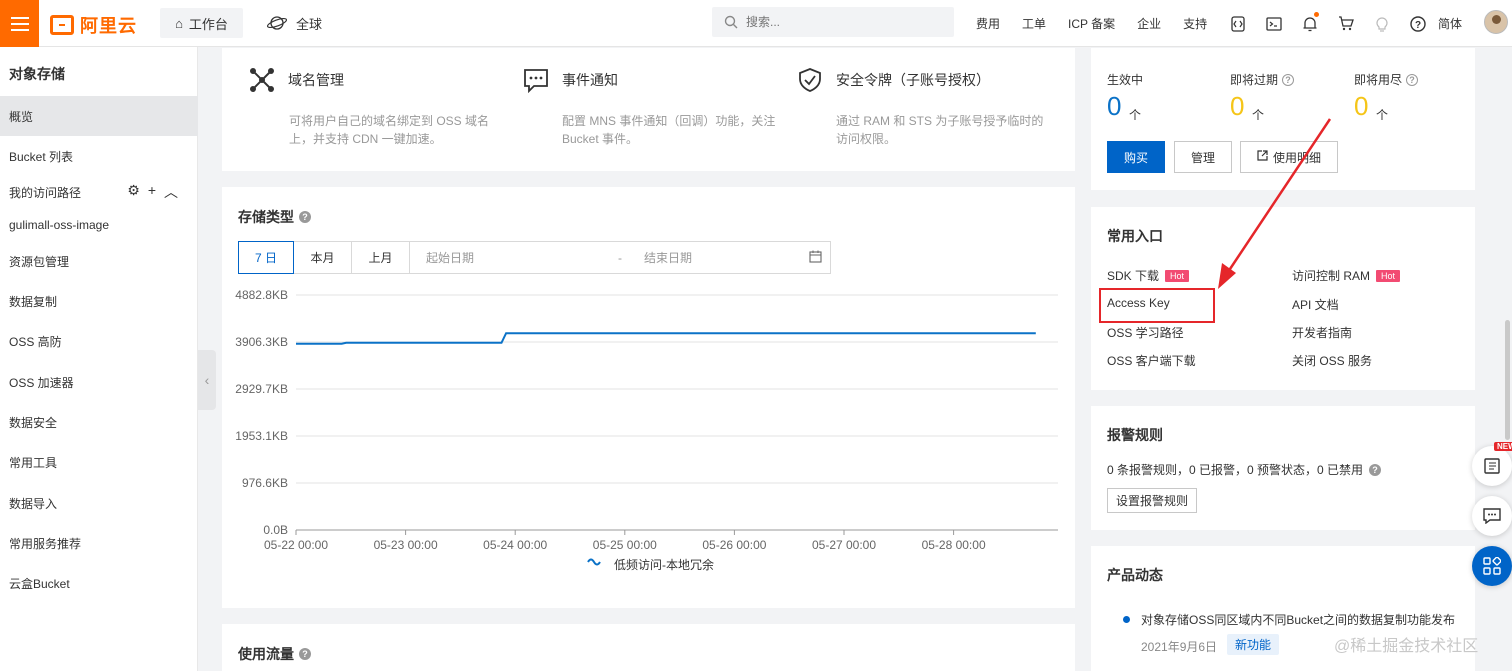  Describe the element at coordinates (261, 436) in the screenshot. I see `y-tick-label: 1953.1KB` at that location.